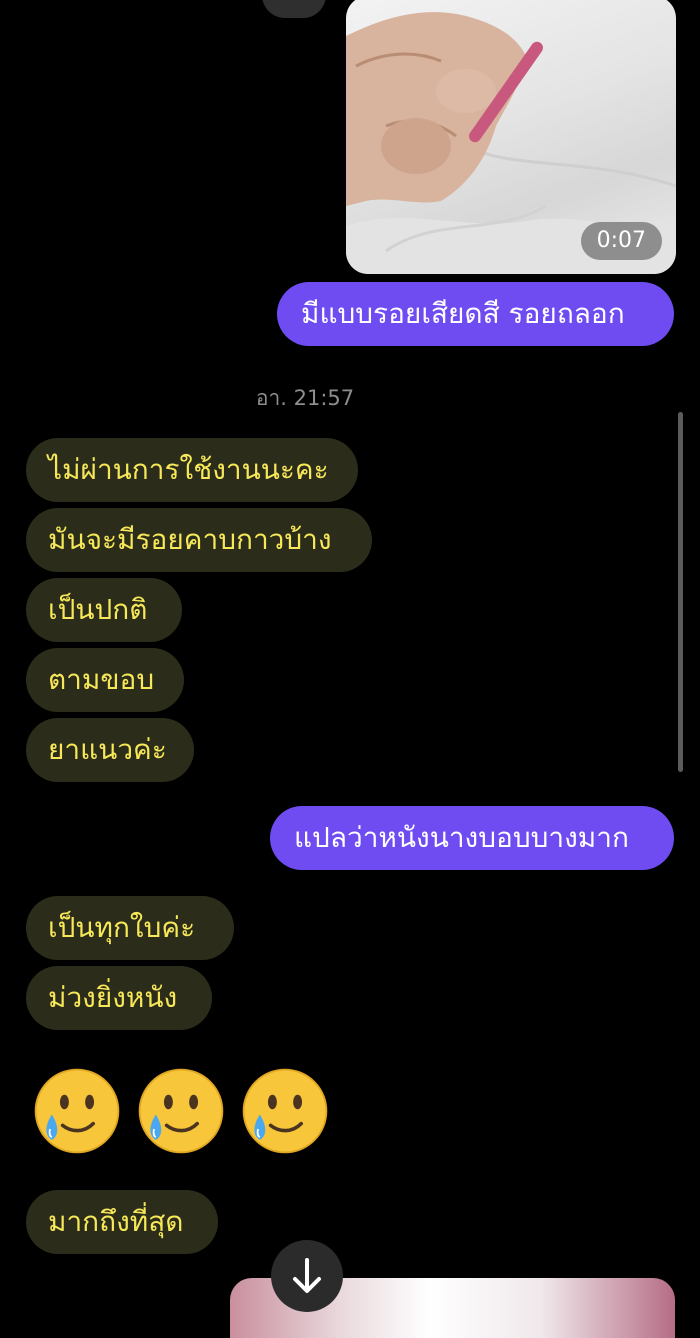 The height and width of the screenshot is (1338, 700). I want to click on incoming-message: ยาแนวค่ะ, so click(110, 750).